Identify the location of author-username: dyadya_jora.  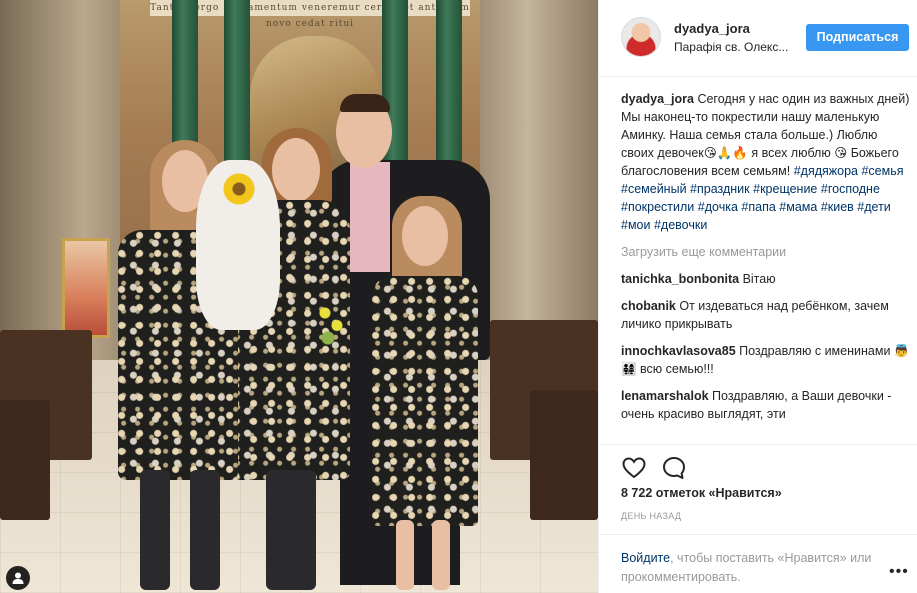
(712, 28).